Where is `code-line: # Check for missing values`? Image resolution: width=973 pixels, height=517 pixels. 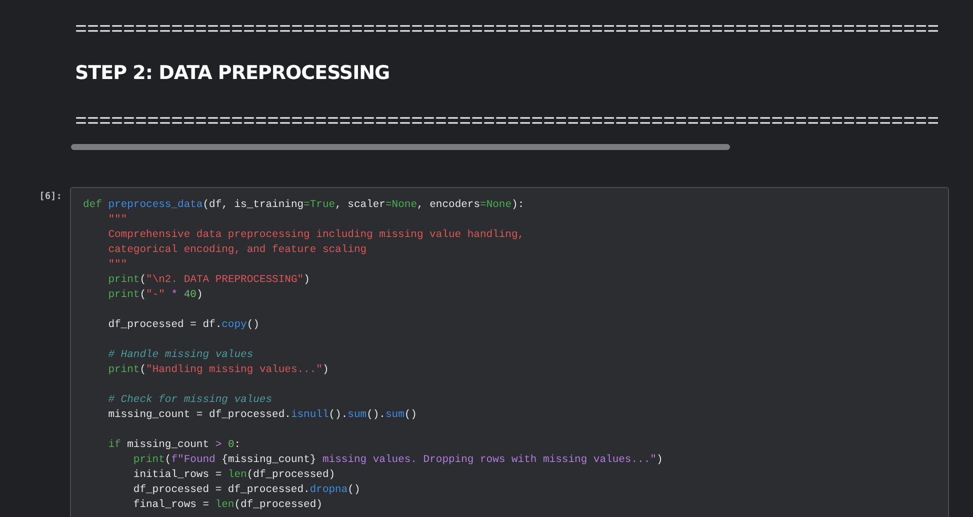
code-line: # Check for missing values is located at coordinates (190, 400).